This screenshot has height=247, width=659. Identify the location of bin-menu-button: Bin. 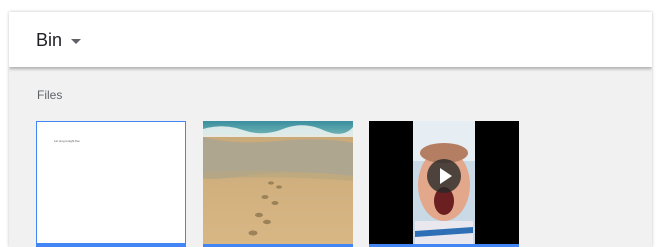
(59, 40).